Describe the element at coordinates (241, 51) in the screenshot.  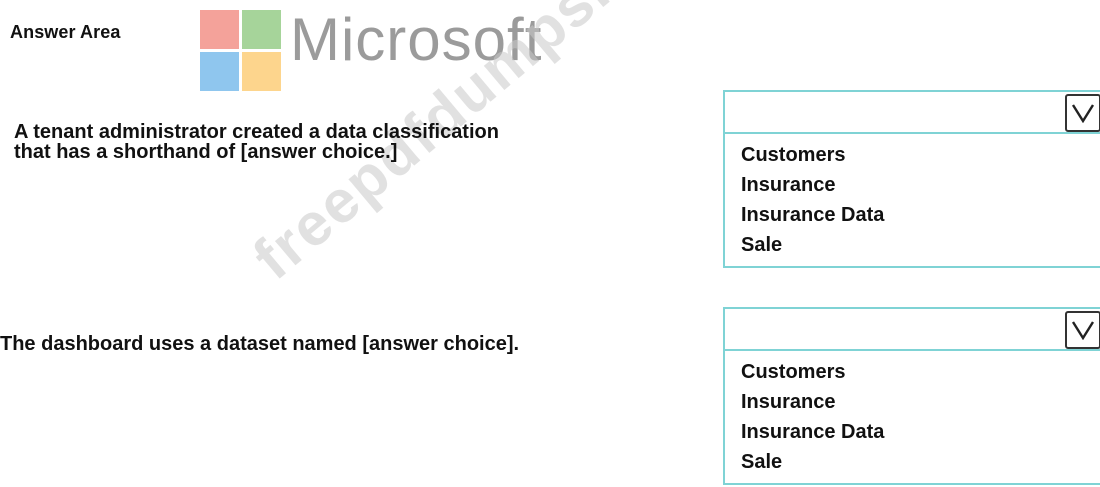
I see `microsoft-logo-icon` at that location.